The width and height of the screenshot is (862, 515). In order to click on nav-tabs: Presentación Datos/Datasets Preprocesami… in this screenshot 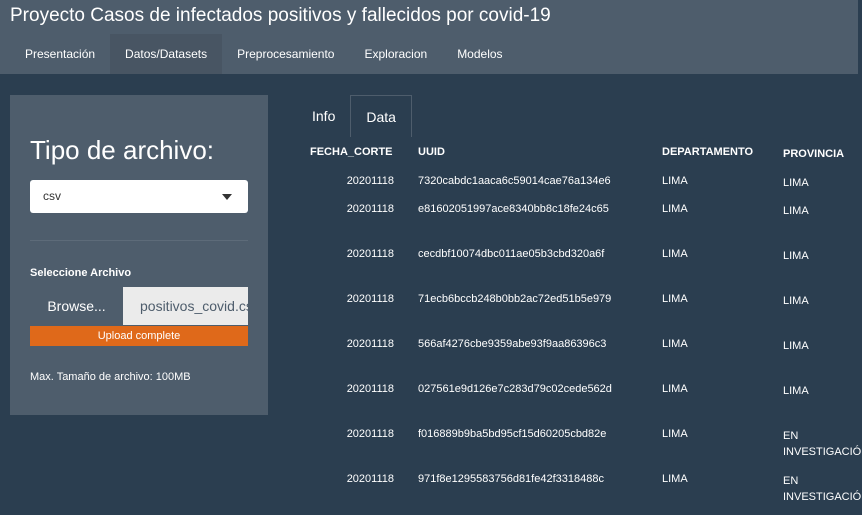, I will do `click(264, 54)`.